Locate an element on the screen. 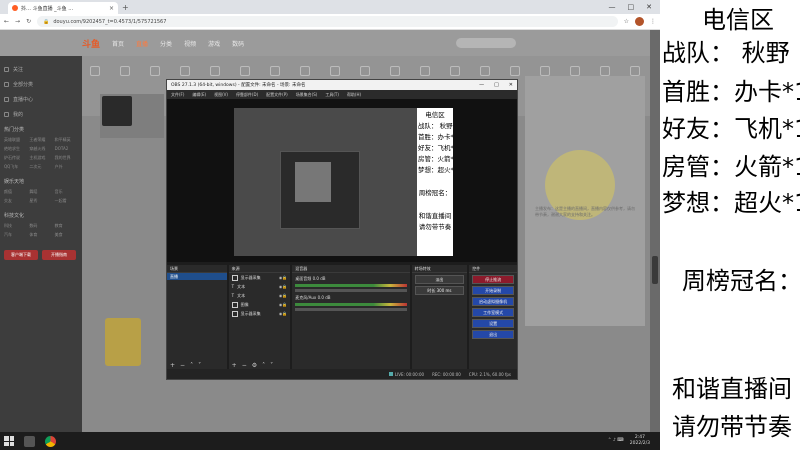 The image size is (800, 450). menu-file: 文件(F) is located at coordinates (177, 95).